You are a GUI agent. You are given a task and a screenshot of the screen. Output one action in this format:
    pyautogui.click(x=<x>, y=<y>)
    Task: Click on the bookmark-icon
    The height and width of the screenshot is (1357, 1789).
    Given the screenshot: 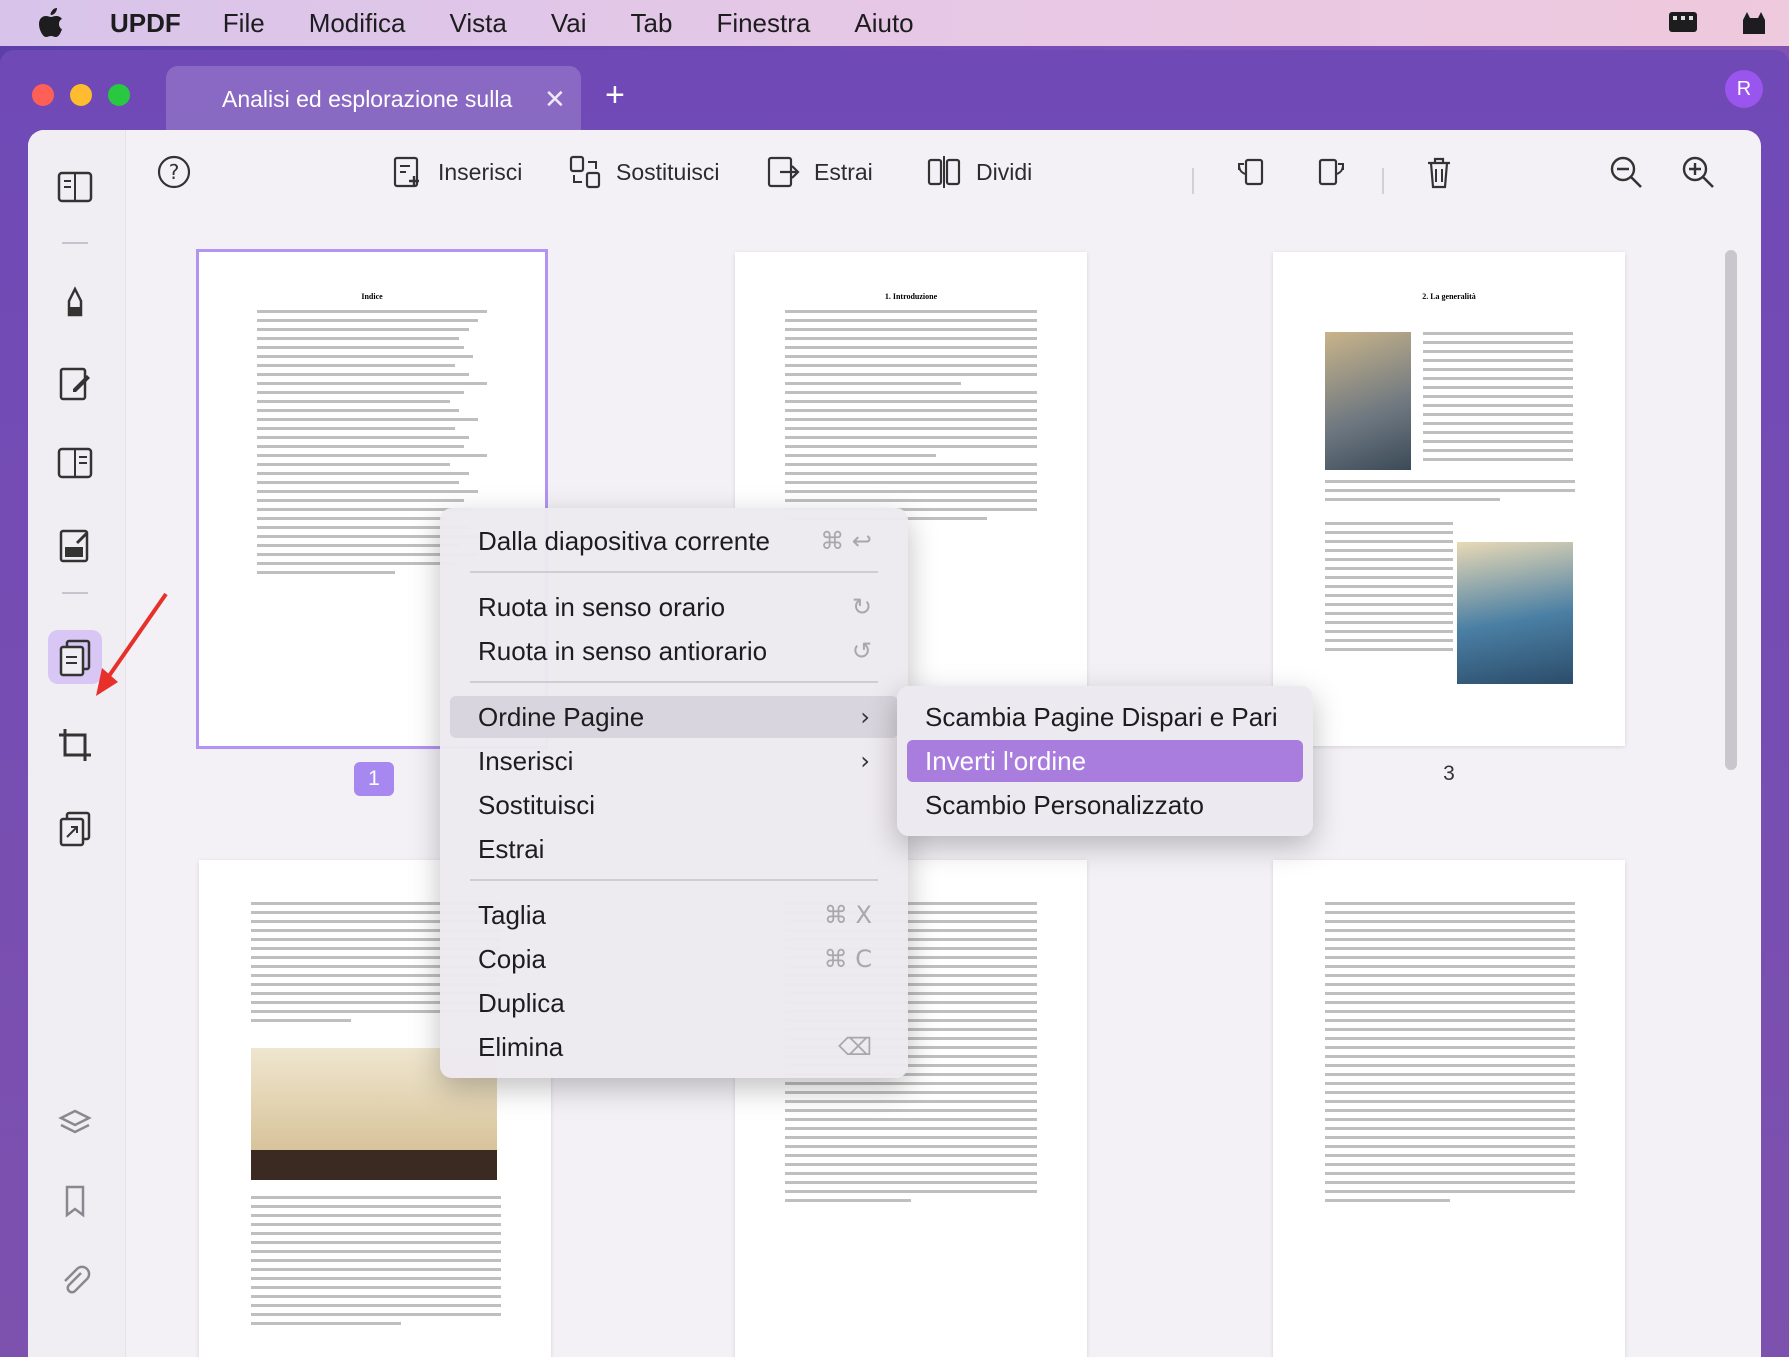 What is the action you would take?
    pyautogui.click(x=75, y=1201)
    